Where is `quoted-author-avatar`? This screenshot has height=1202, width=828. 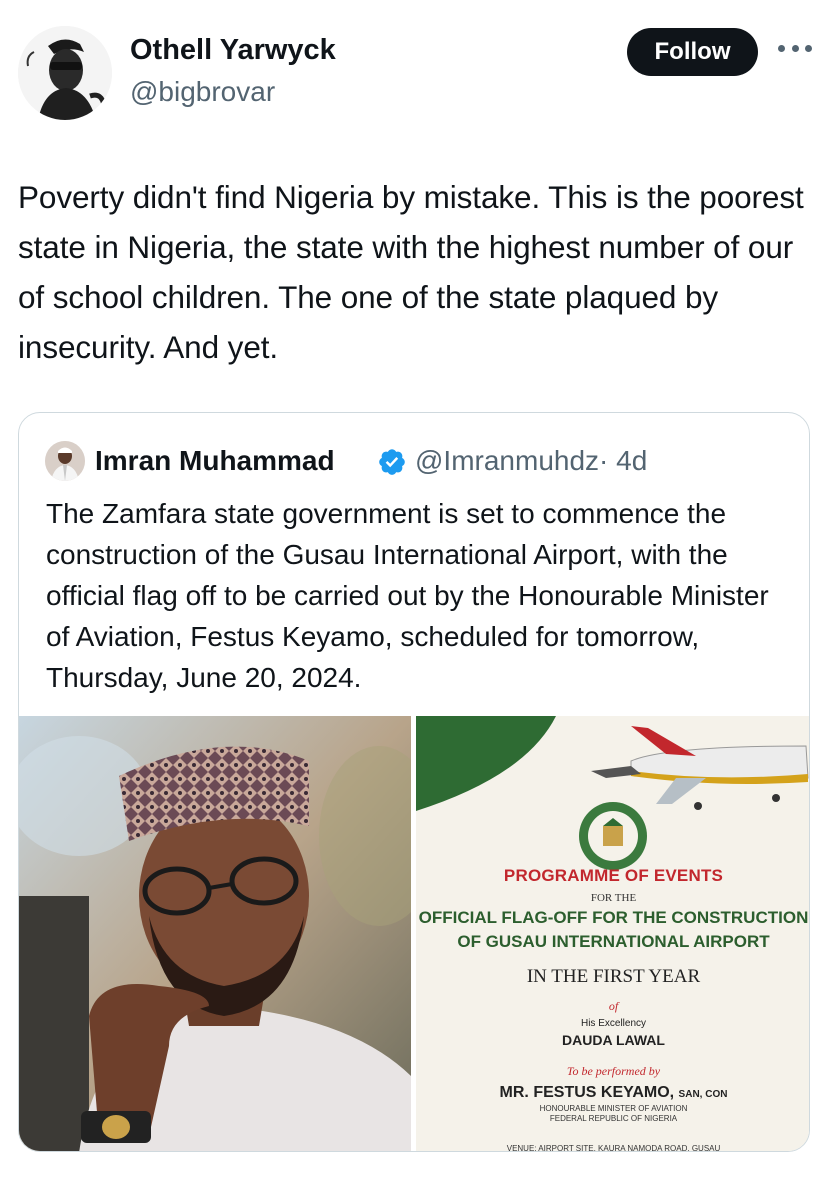
quoted-author-avatar is located at coordinates (65, 461).